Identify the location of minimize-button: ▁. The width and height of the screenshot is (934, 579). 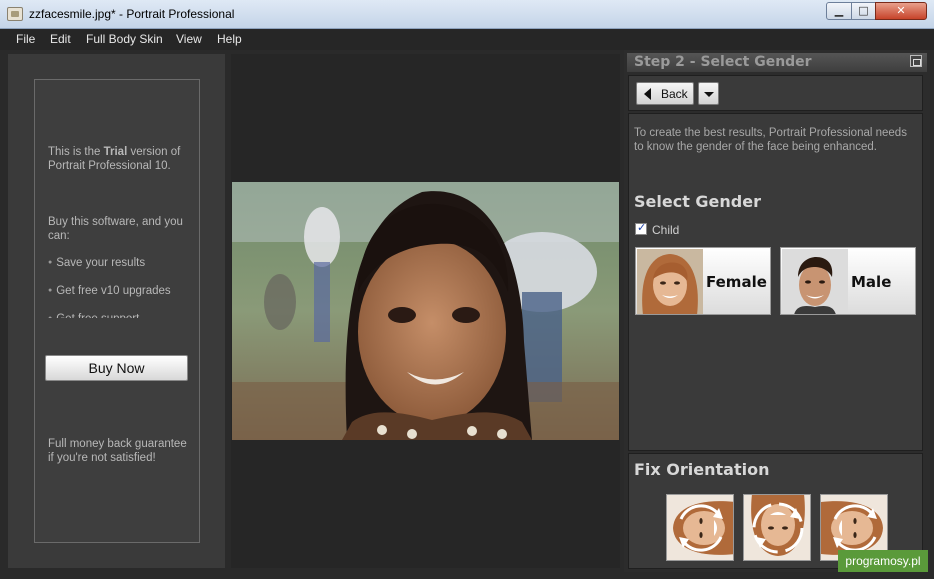
(839, 11).